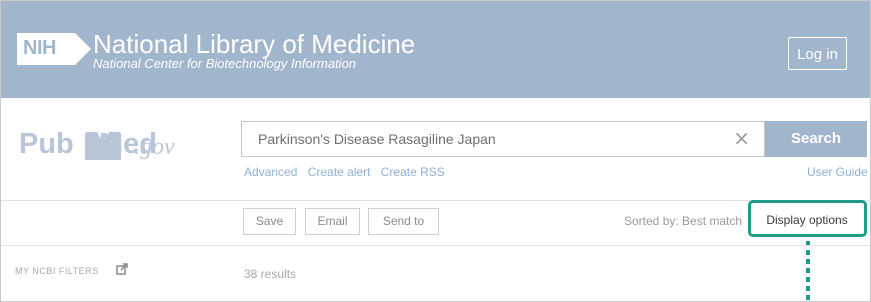 This screenshot has width=871, height=302. I want to click on pubmed-logo-pub: Pub, so click(46, 144).